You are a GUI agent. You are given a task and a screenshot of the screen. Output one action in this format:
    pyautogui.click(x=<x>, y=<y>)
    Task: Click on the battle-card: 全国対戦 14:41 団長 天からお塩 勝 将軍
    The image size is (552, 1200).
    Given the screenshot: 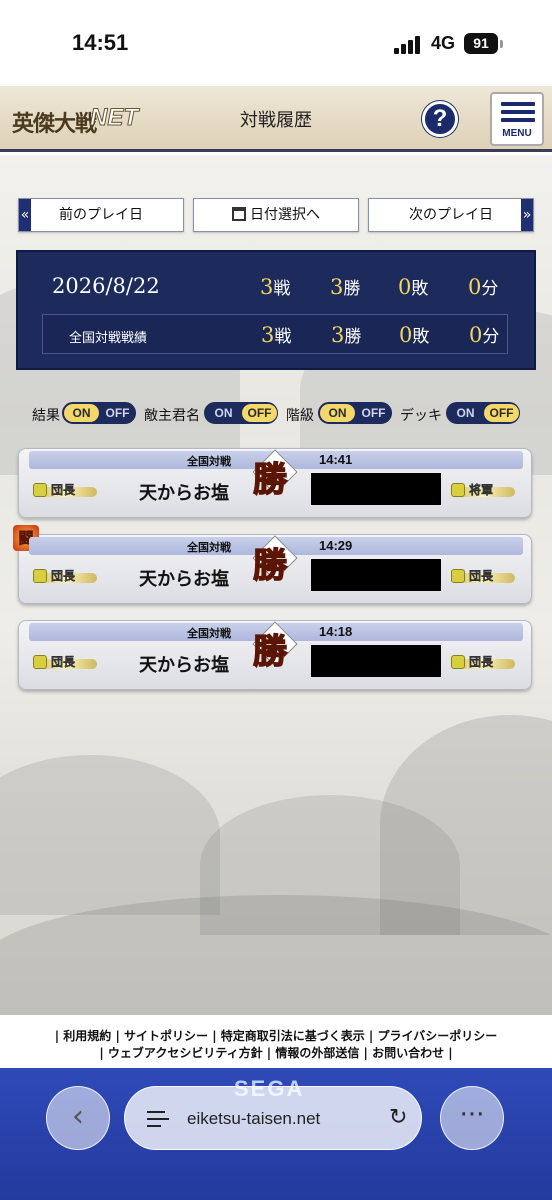 What is the action you would take?
    pyautogui.click(x=275, y=483)
    